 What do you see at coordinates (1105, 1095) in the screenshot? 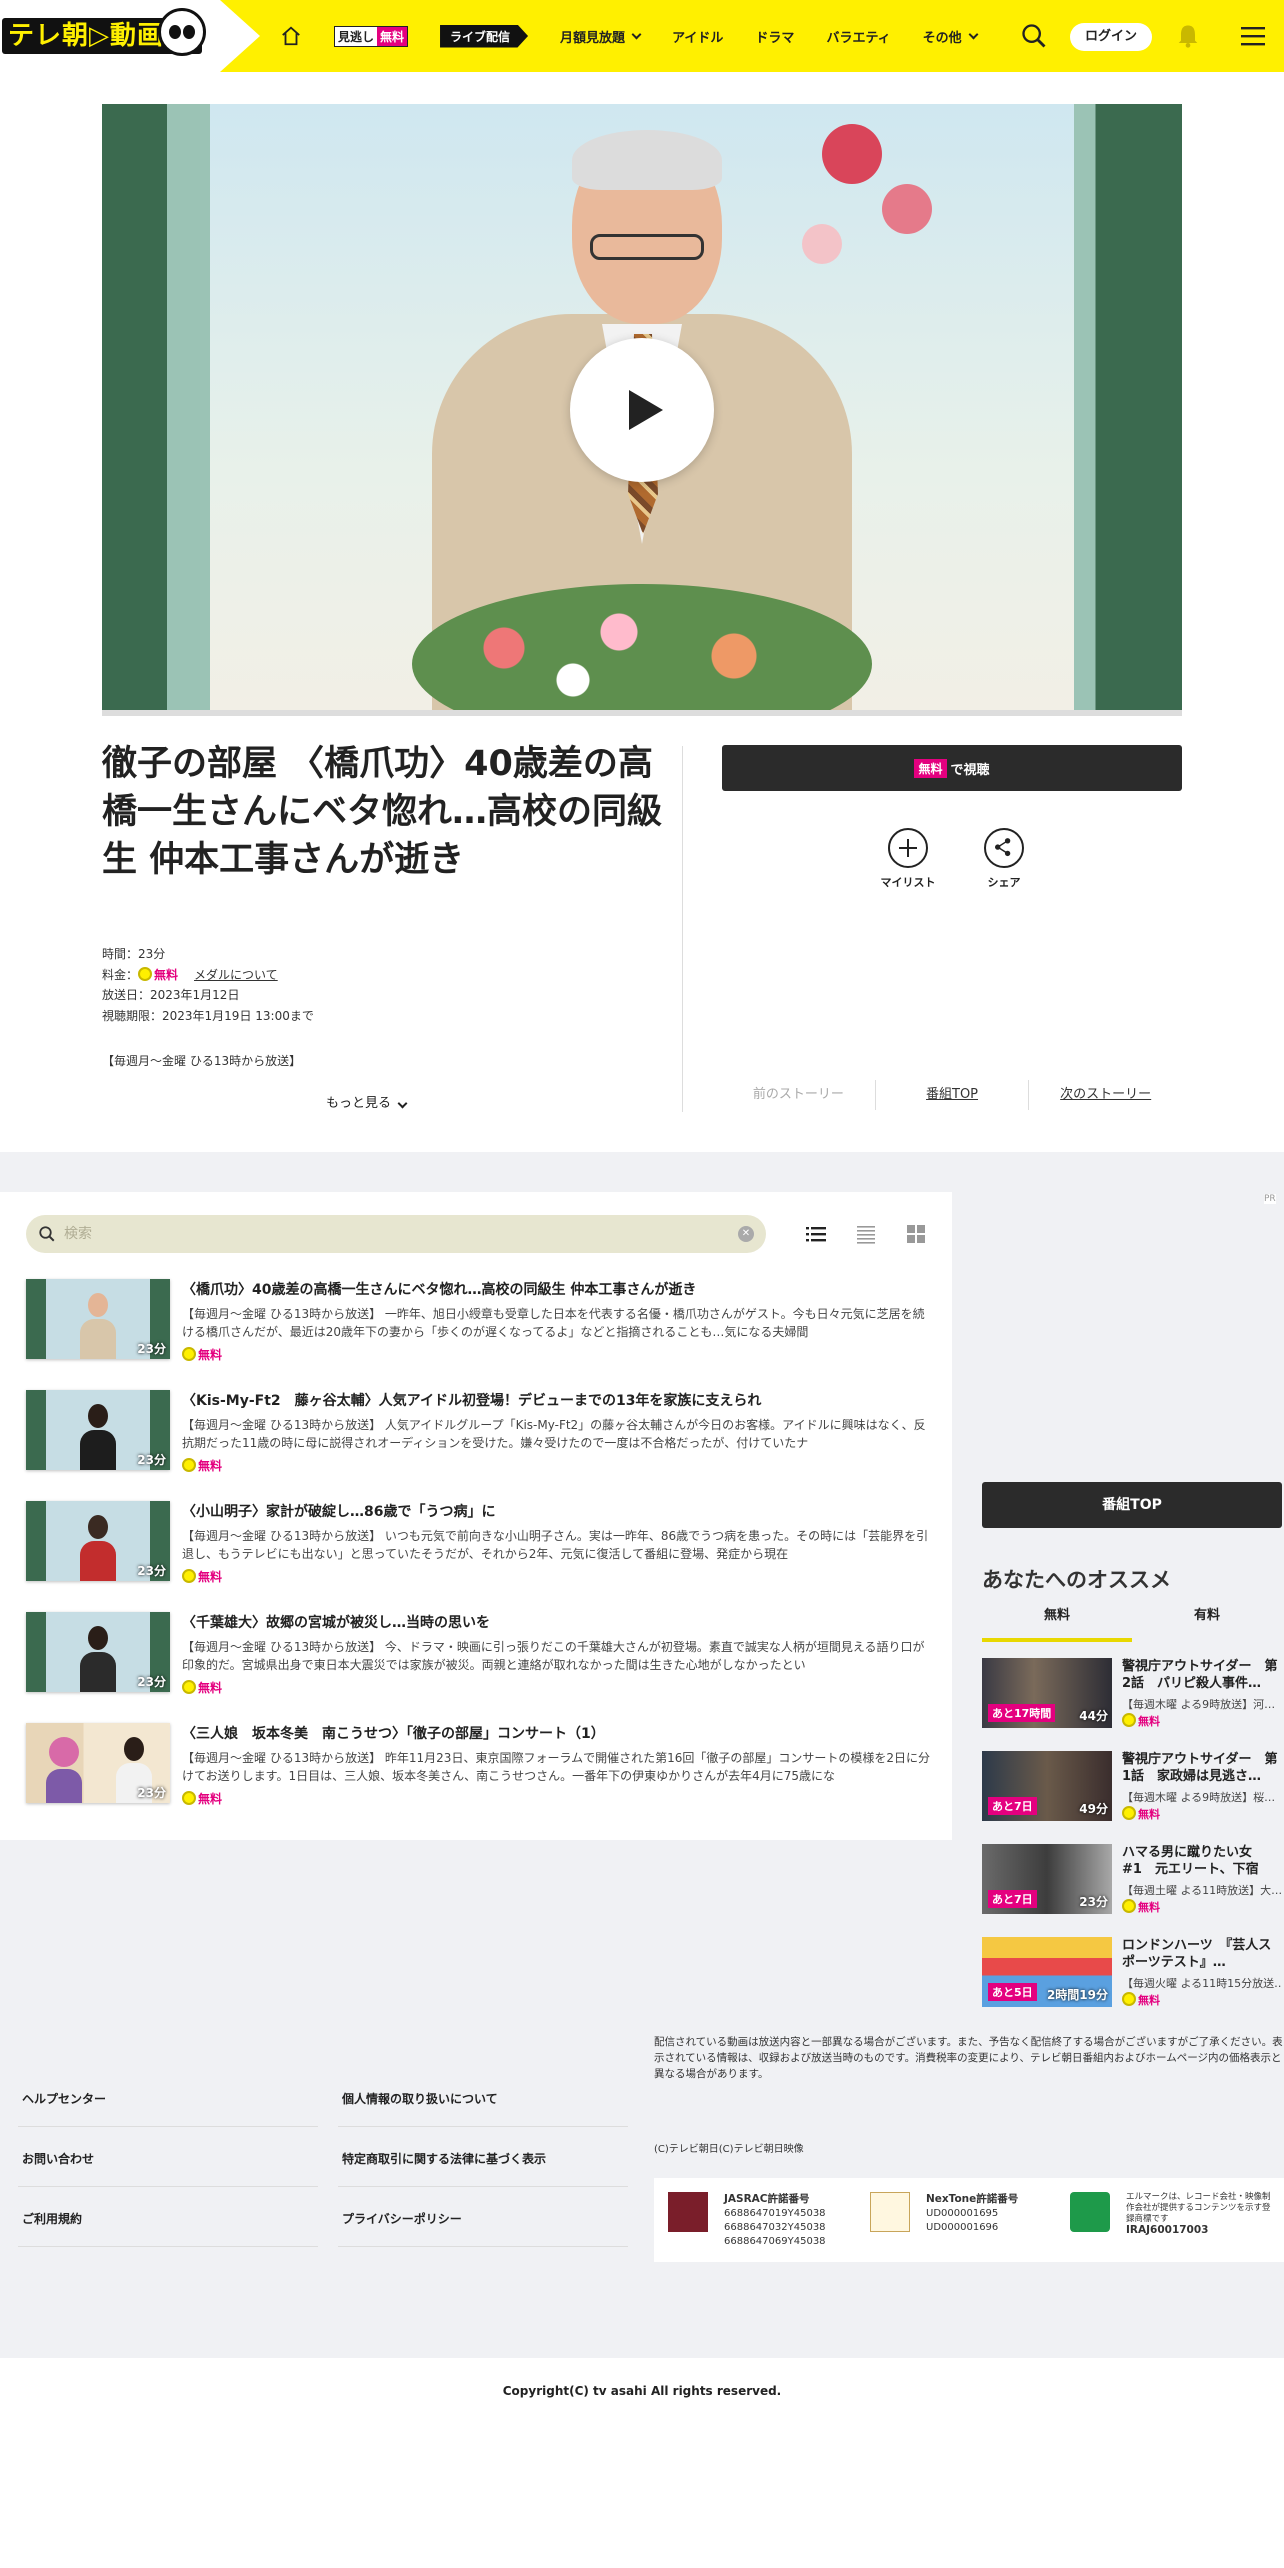
I see `next-story-link: 次のストーリー` at bounding box center [1105, 1095].